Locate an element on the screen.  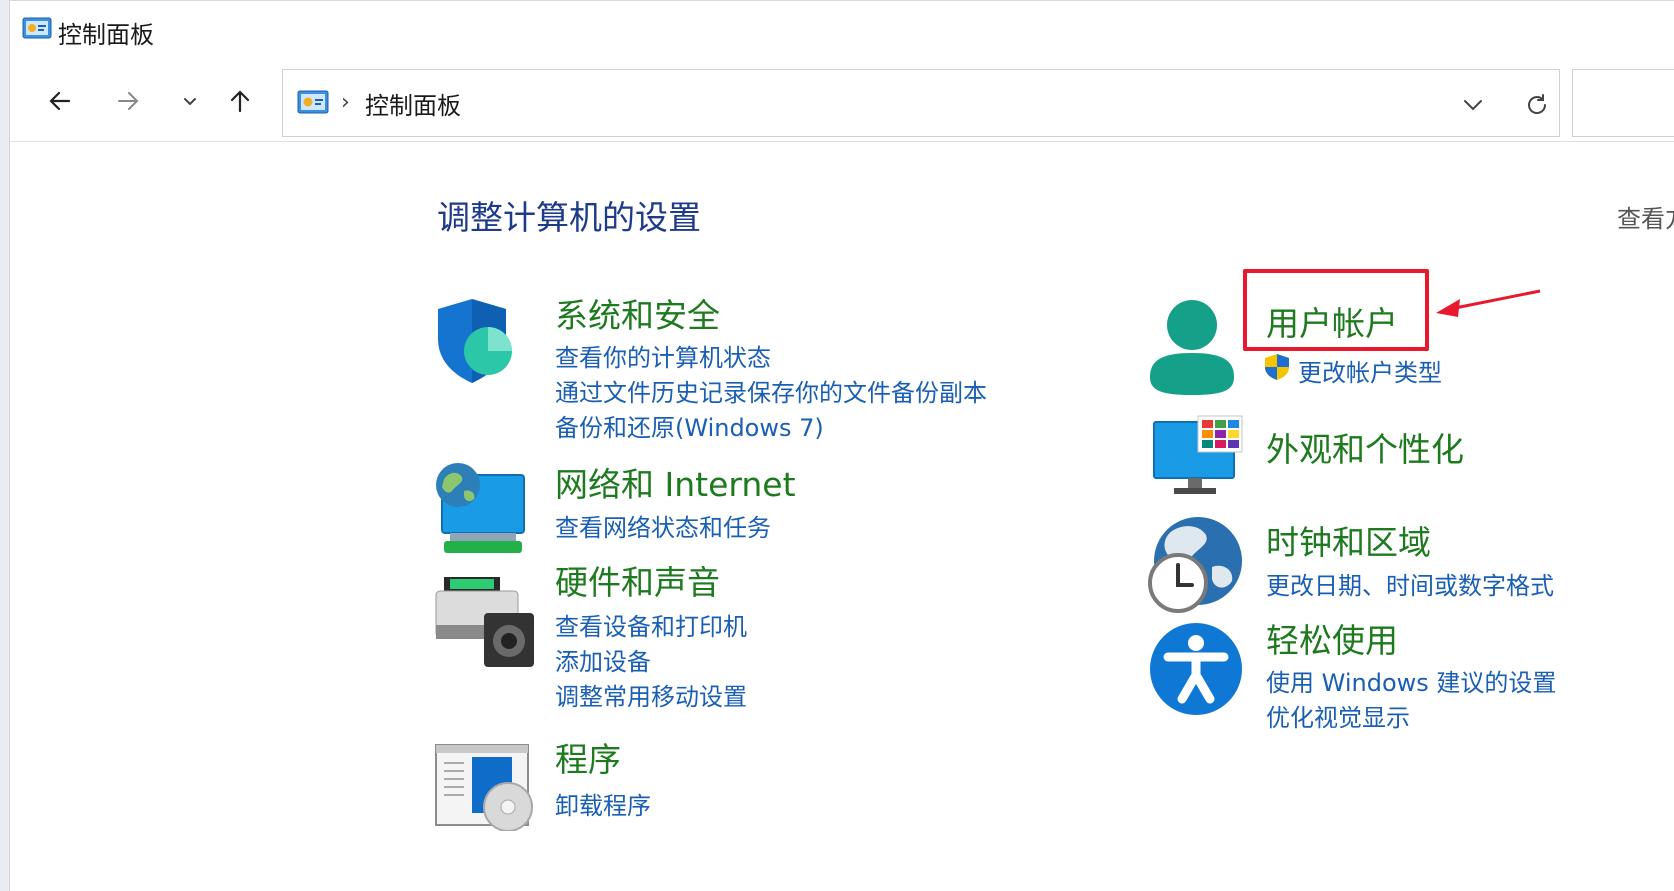
forward-button is located at coordinates (128, 101).